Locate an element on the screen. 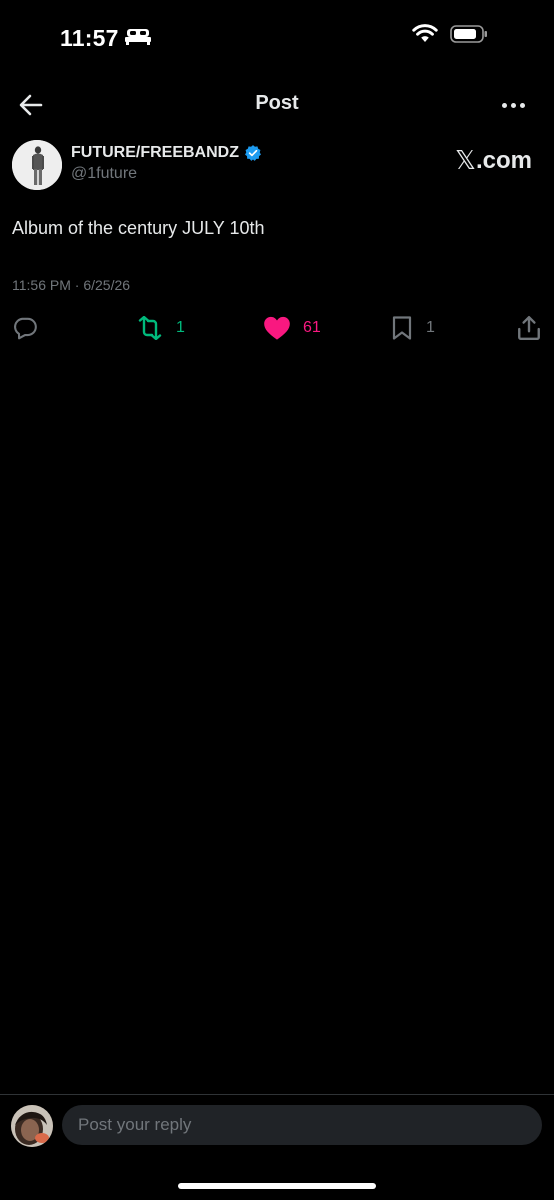  battery-icon is located at coordinates (469, 36).